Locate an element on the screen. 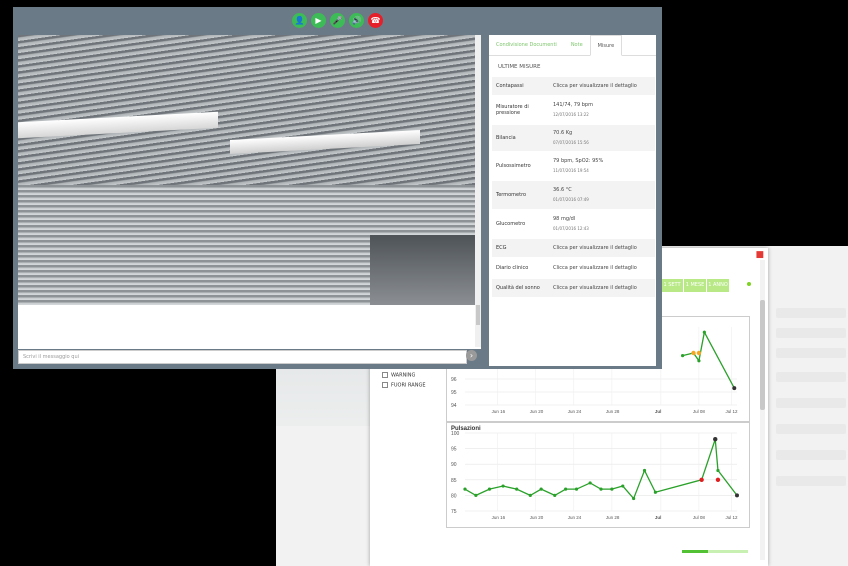  measurement-row: Termometro 36.6 °C 01/07/2016 07:49 is located at coordinates (573, 195).